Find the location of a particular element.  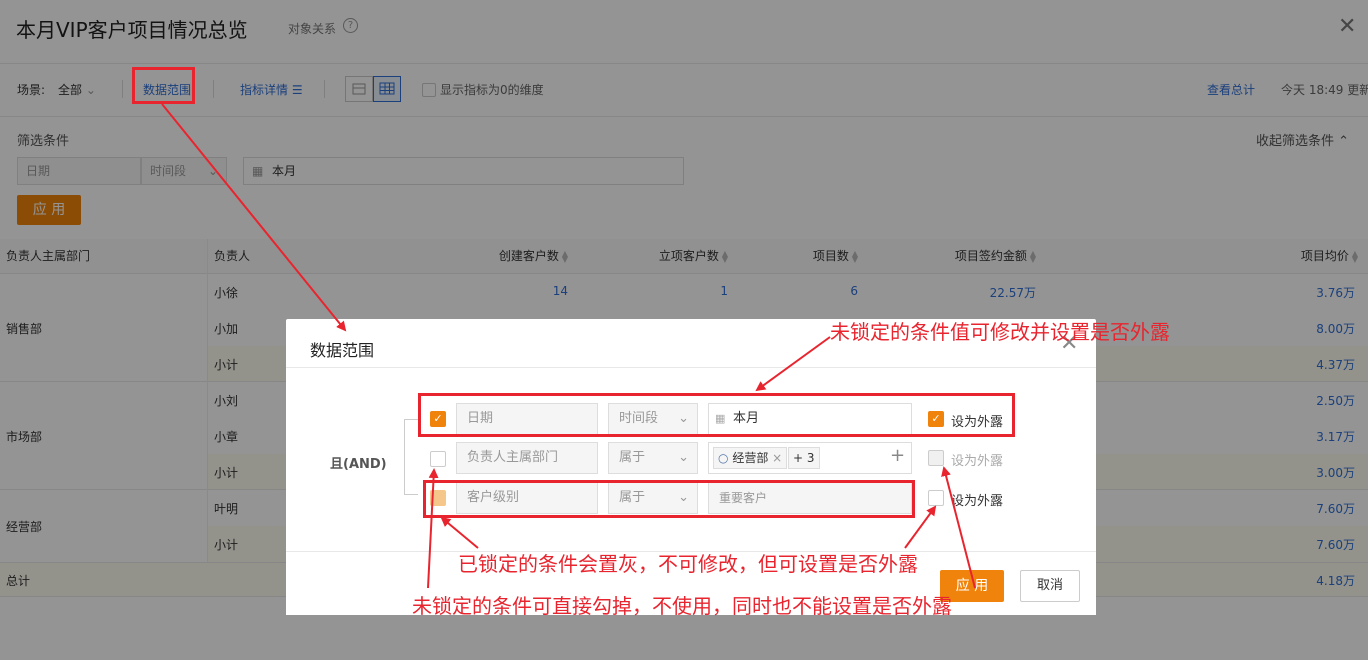

dialog-cancel-button: 取消 is located at coordinates (1050, 586).